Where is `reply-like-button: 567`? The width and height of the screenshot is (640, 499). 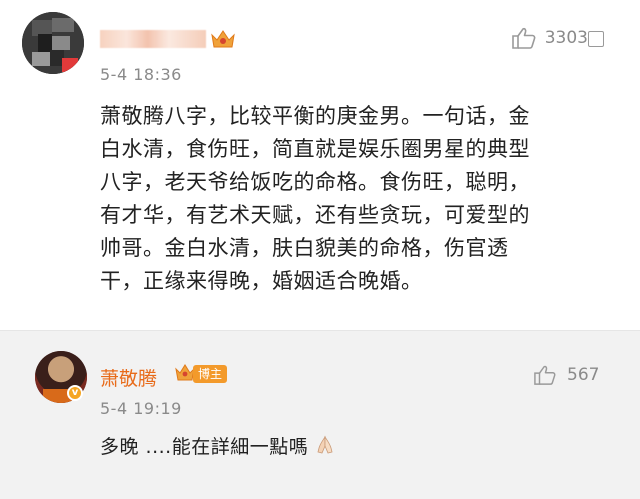
reply-like-button: 567 is located at coordinates (566, 375).